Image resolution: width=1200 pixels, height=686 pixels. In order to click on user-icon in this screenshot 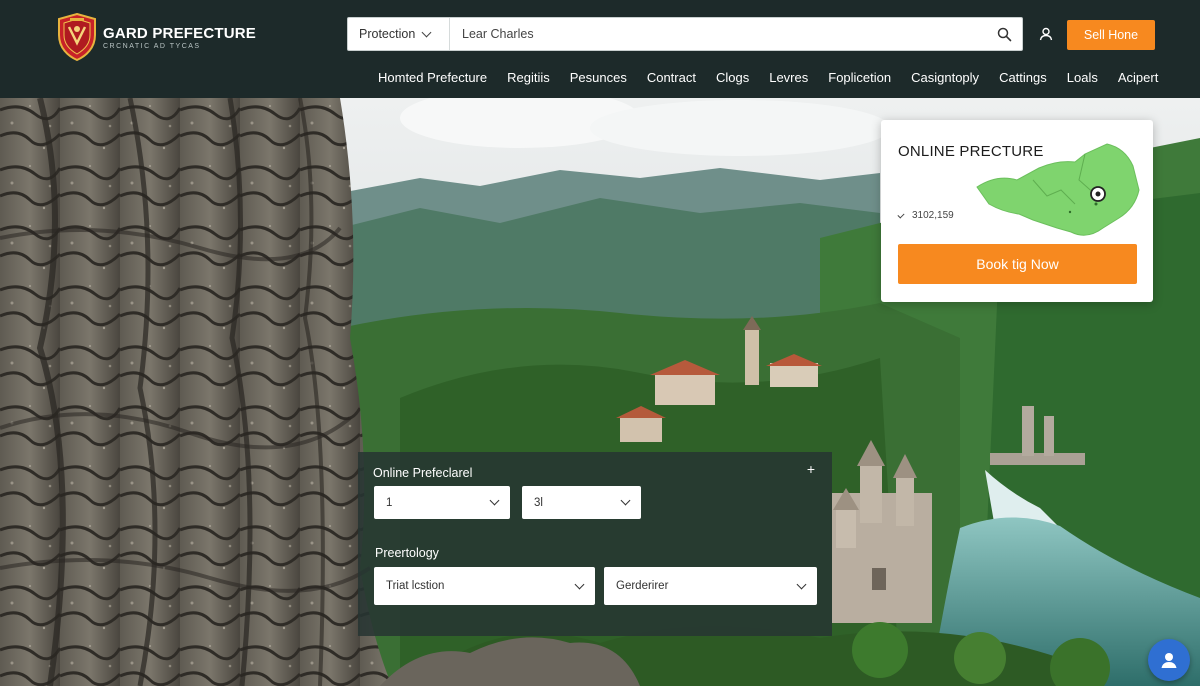, I will do `click(1046, 34)`.